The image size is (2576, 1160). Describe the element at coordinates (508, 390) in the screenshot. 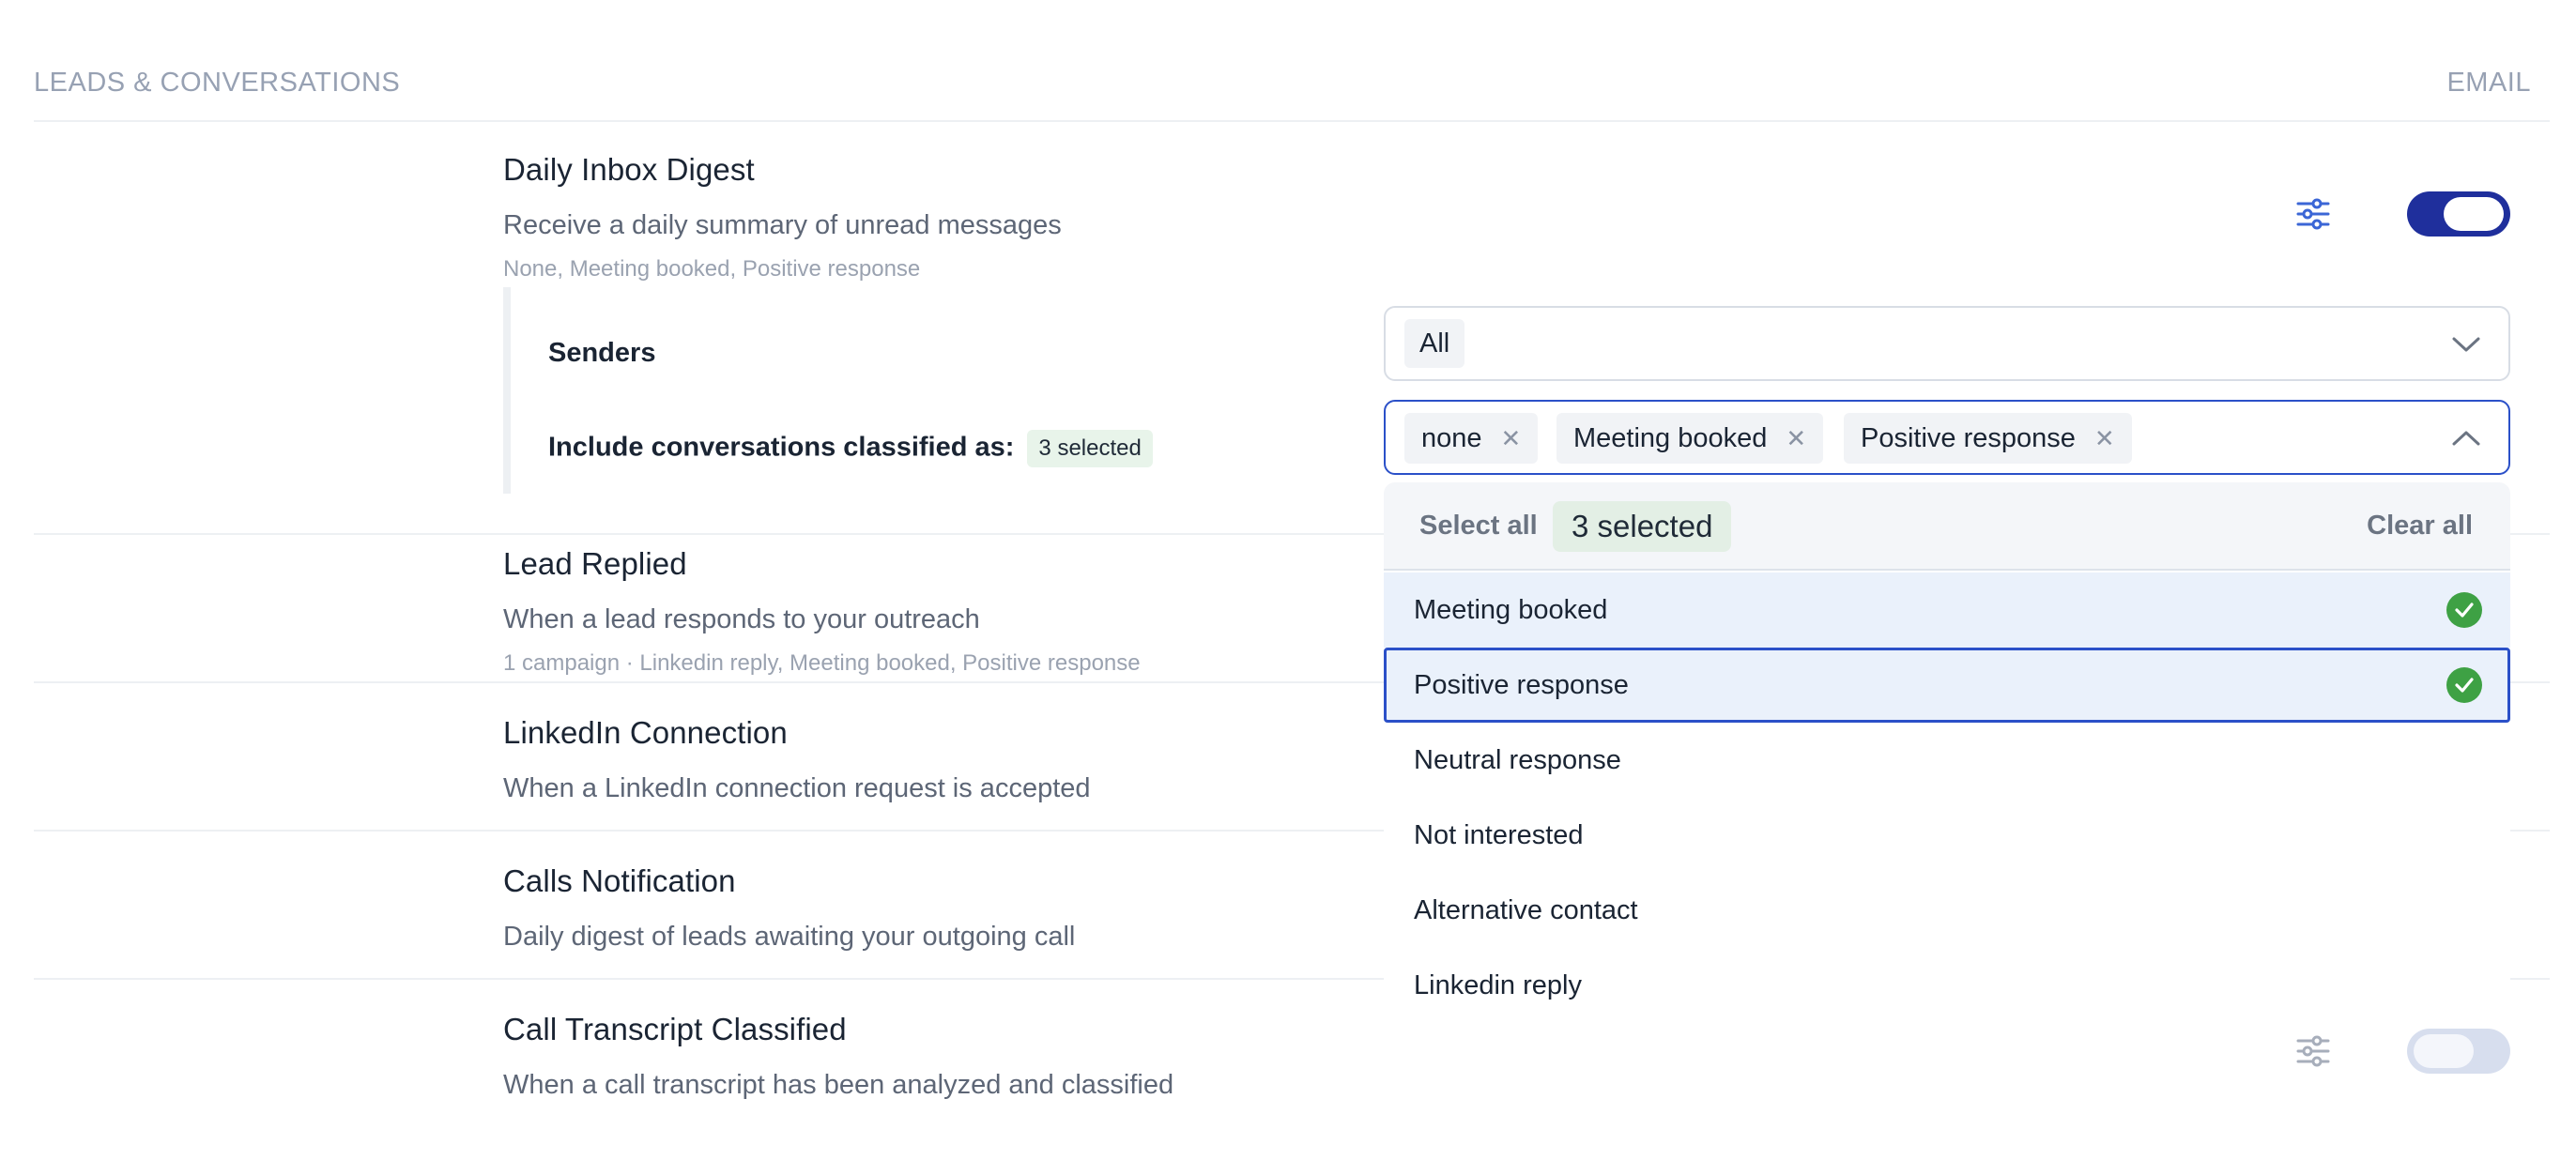

I see `expanded-settings-bar` at that location.